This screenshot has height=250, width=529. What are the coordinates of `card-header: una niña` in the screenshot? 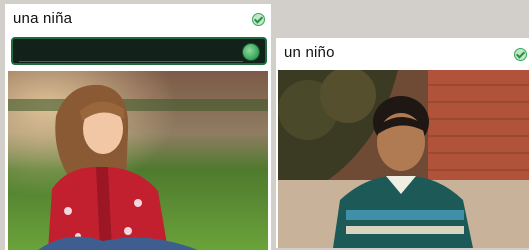 It's located at (138, 19).